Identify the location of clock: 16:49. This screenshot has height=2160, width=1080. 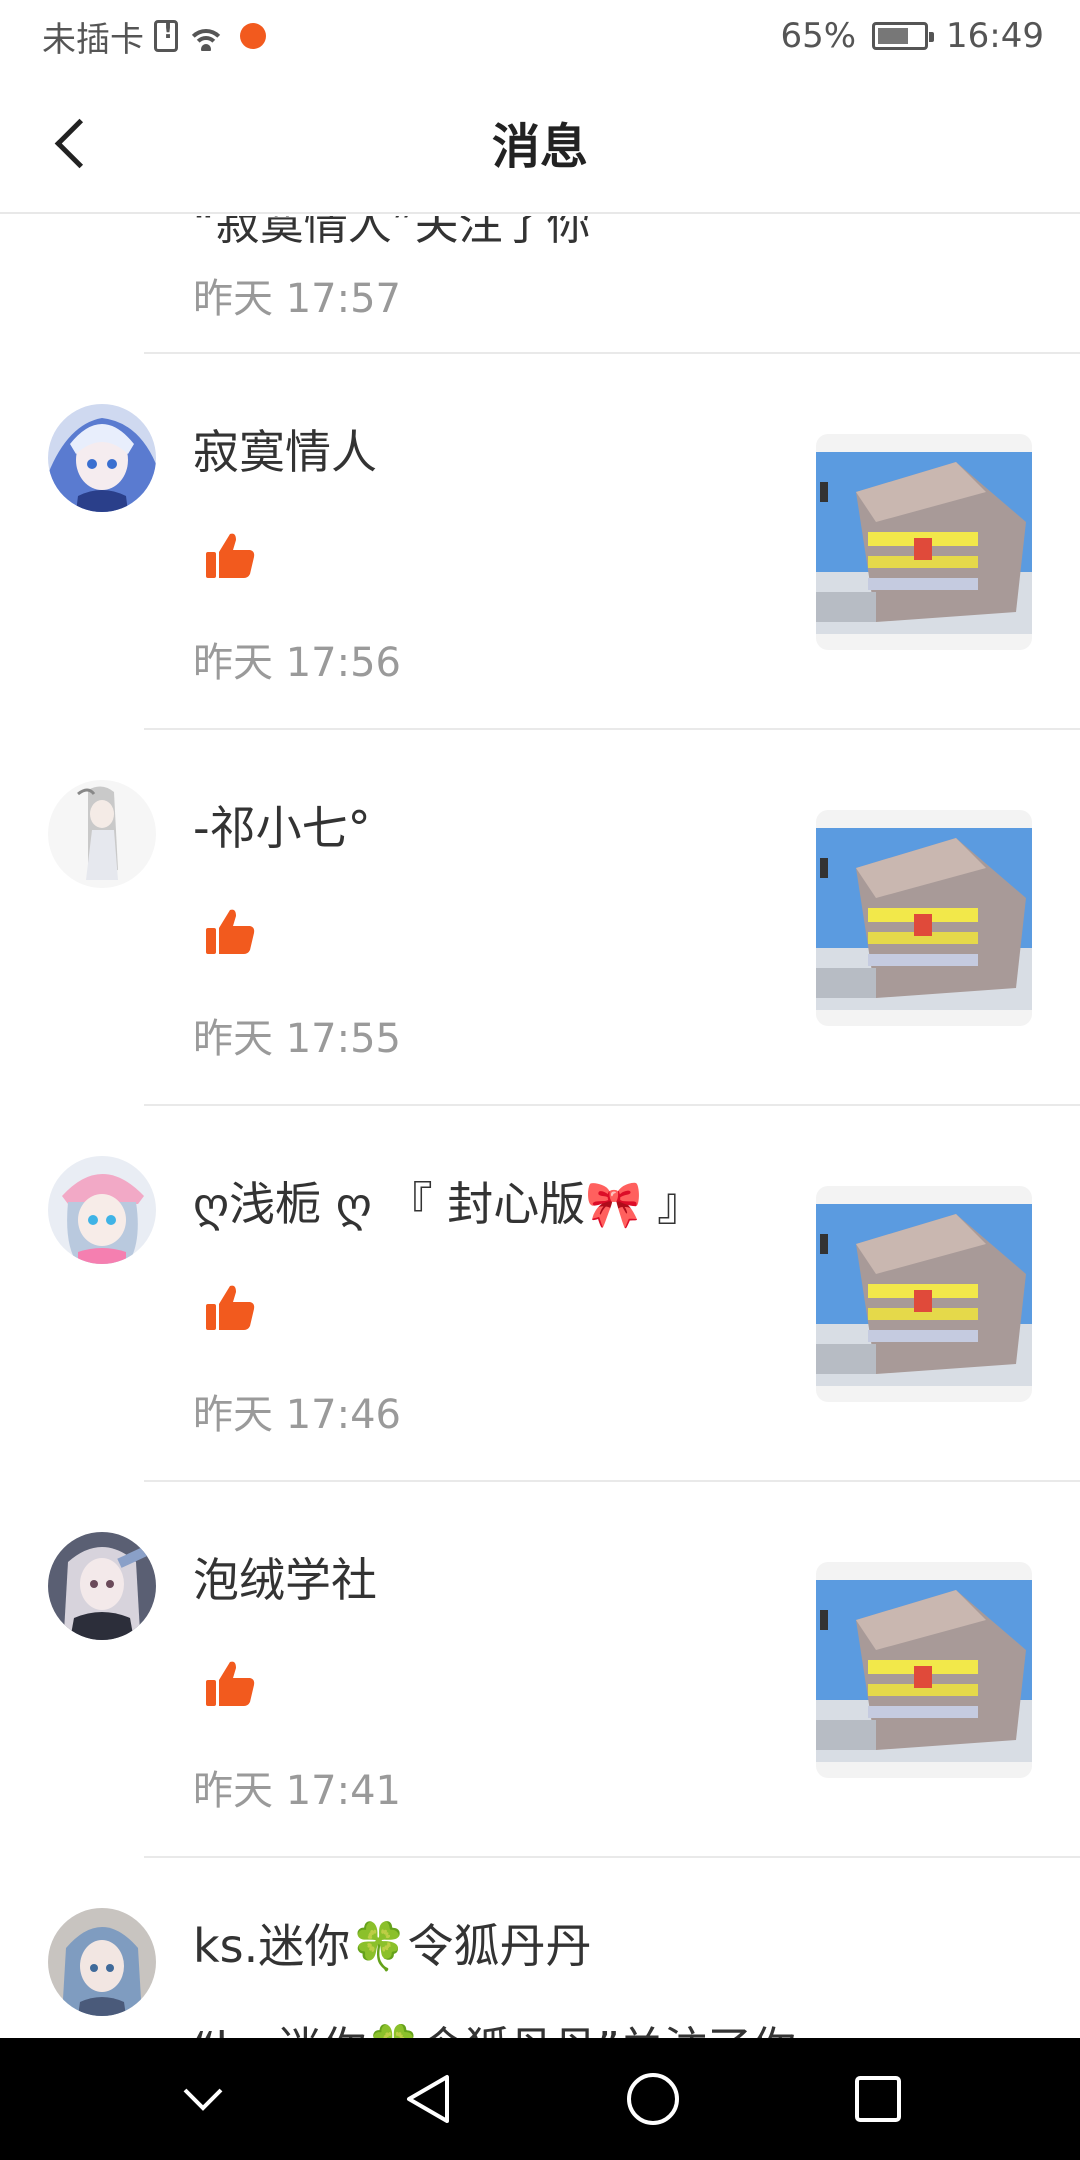
(995, 36).